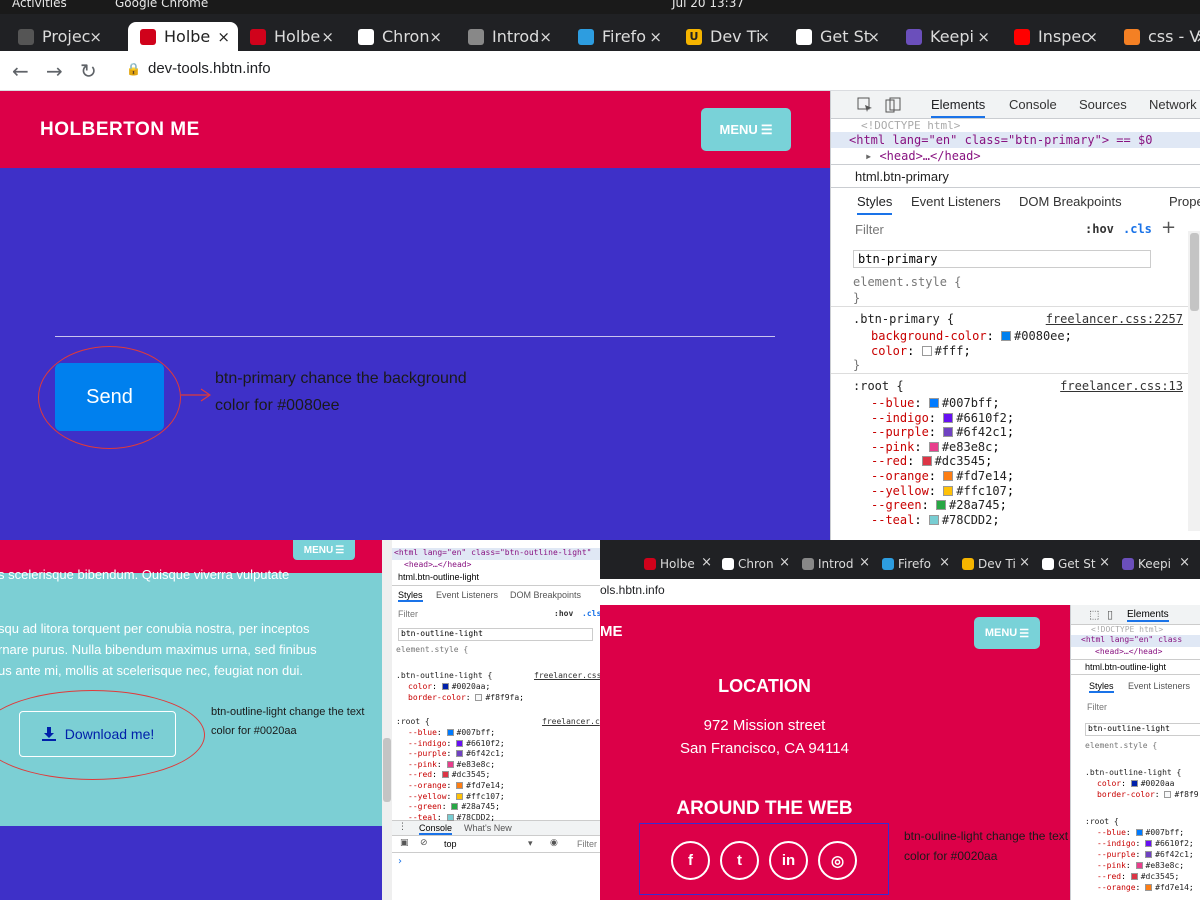 This screenshot has width=1200, height=900. I want to click on css-variable: --green: #28a745;, so click(939, 505).